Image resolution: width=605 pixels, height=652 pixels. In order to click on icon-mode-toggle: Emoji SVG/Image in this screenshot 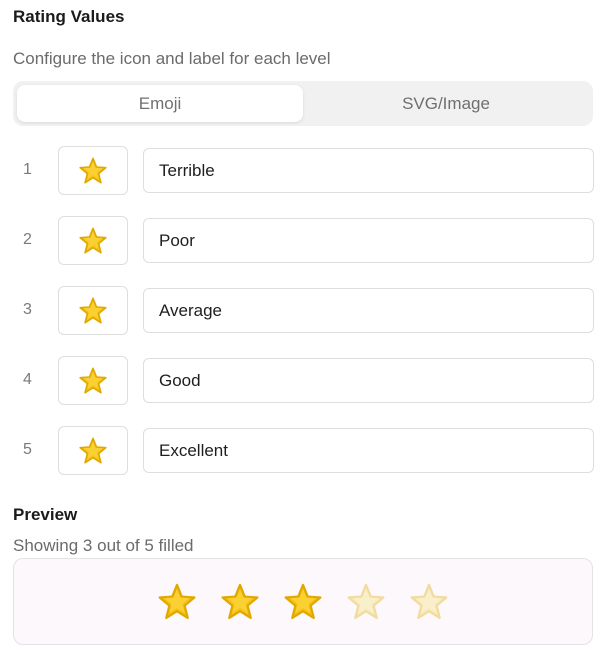, I will do `click(303, 103)`.